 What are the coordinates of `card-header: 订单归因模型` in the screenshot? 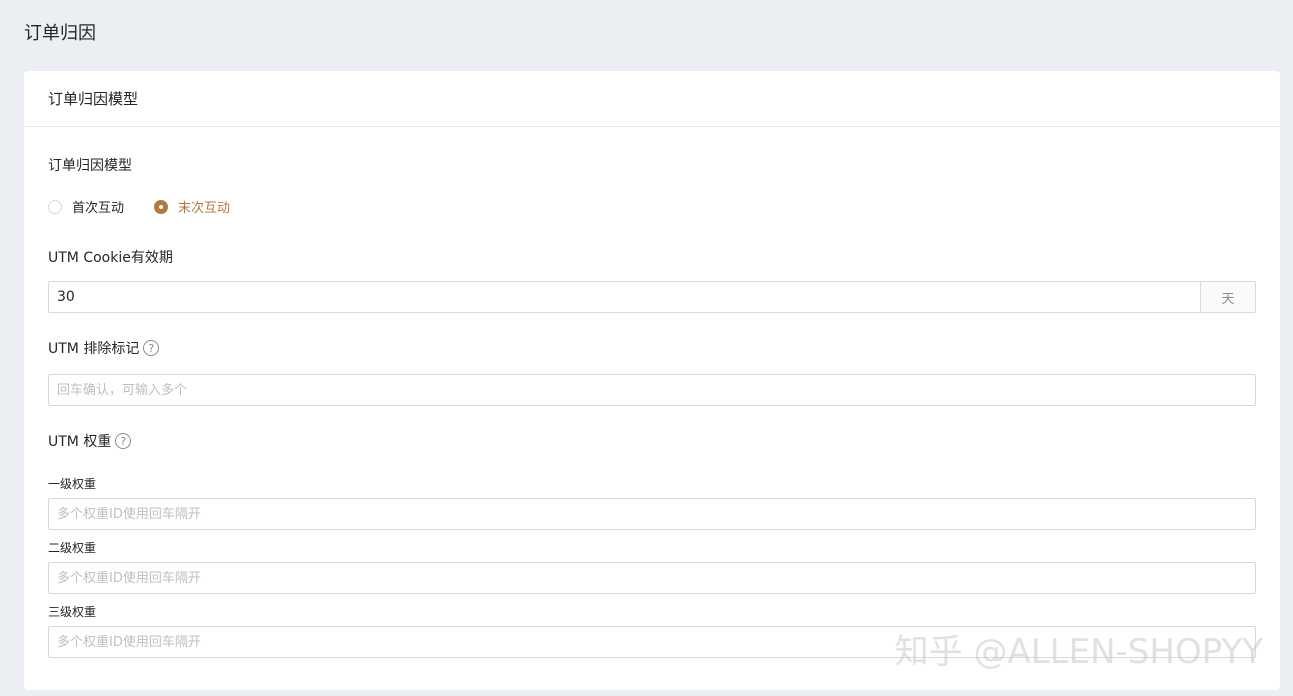 It's located at (652, 99).